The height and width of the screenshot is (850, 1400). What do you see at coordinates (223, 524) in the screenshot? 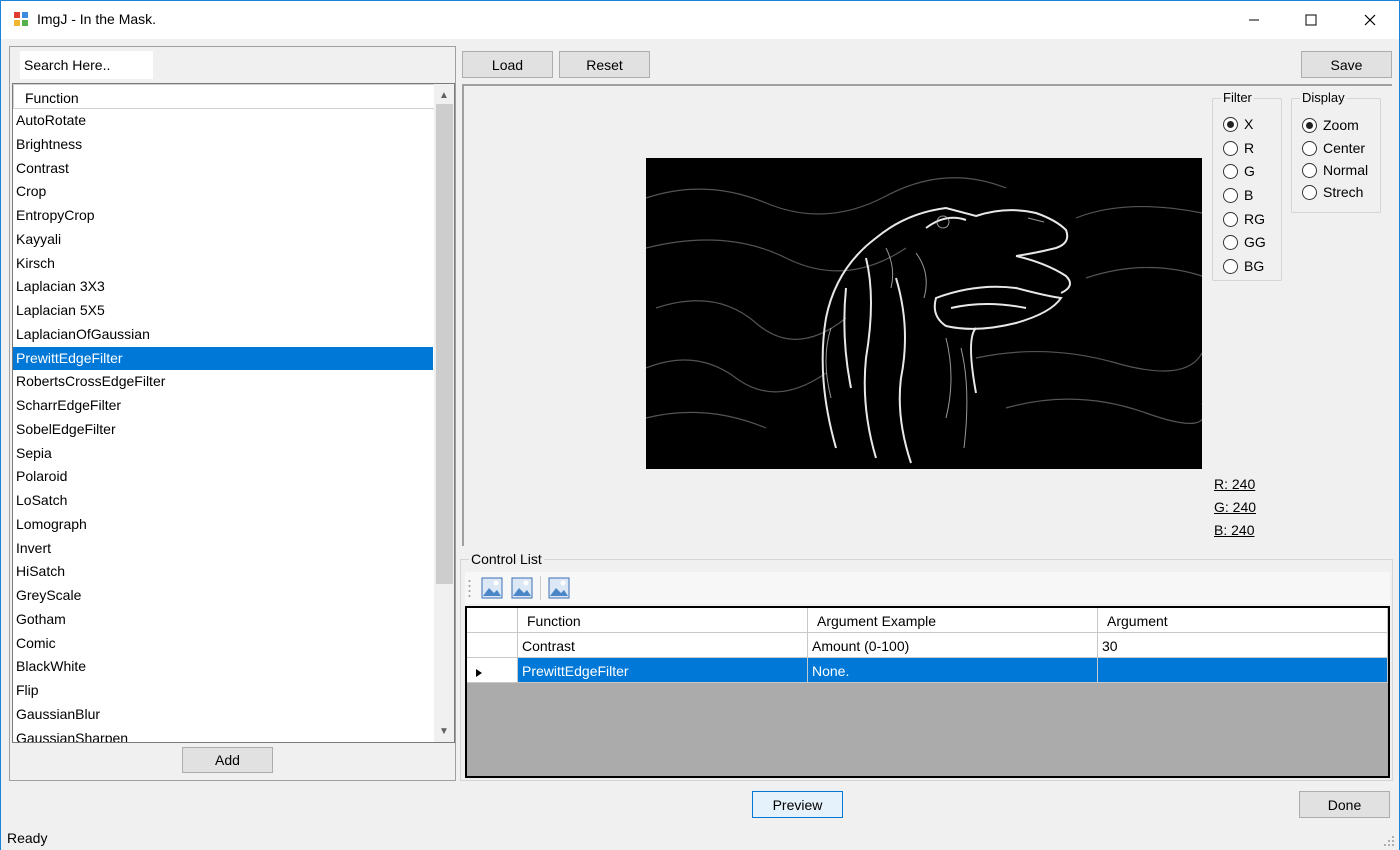
I see `list-item: Lomograph` at bounding box center [223, 524].